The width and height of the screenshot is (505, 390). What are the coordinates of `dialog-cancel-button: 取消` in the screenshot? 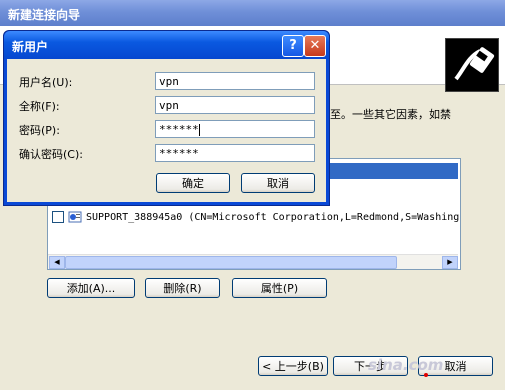 It's located at (278, 183).